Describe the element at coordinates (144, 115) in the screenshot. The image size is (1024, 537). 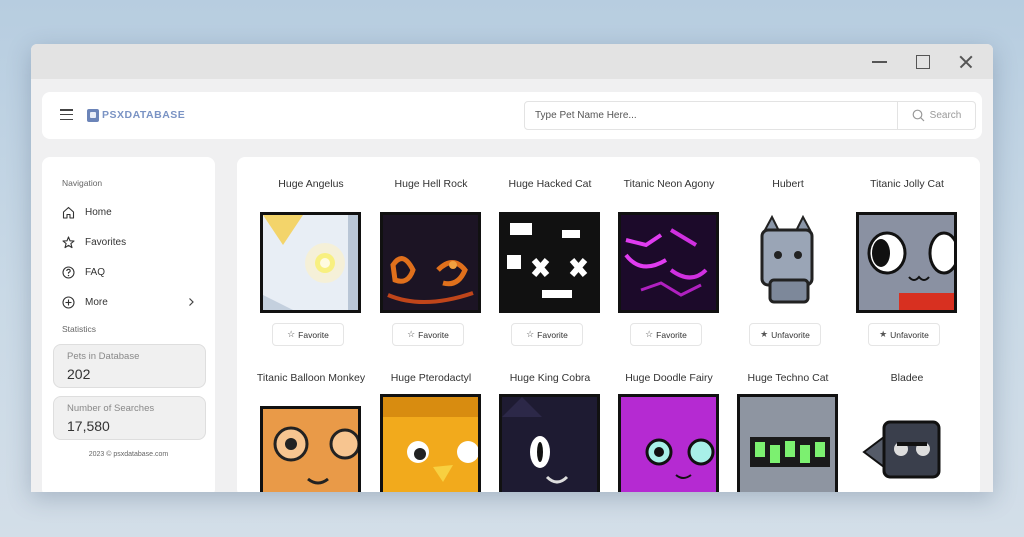
I see `logo-text: PSXDATABASE` at that location.